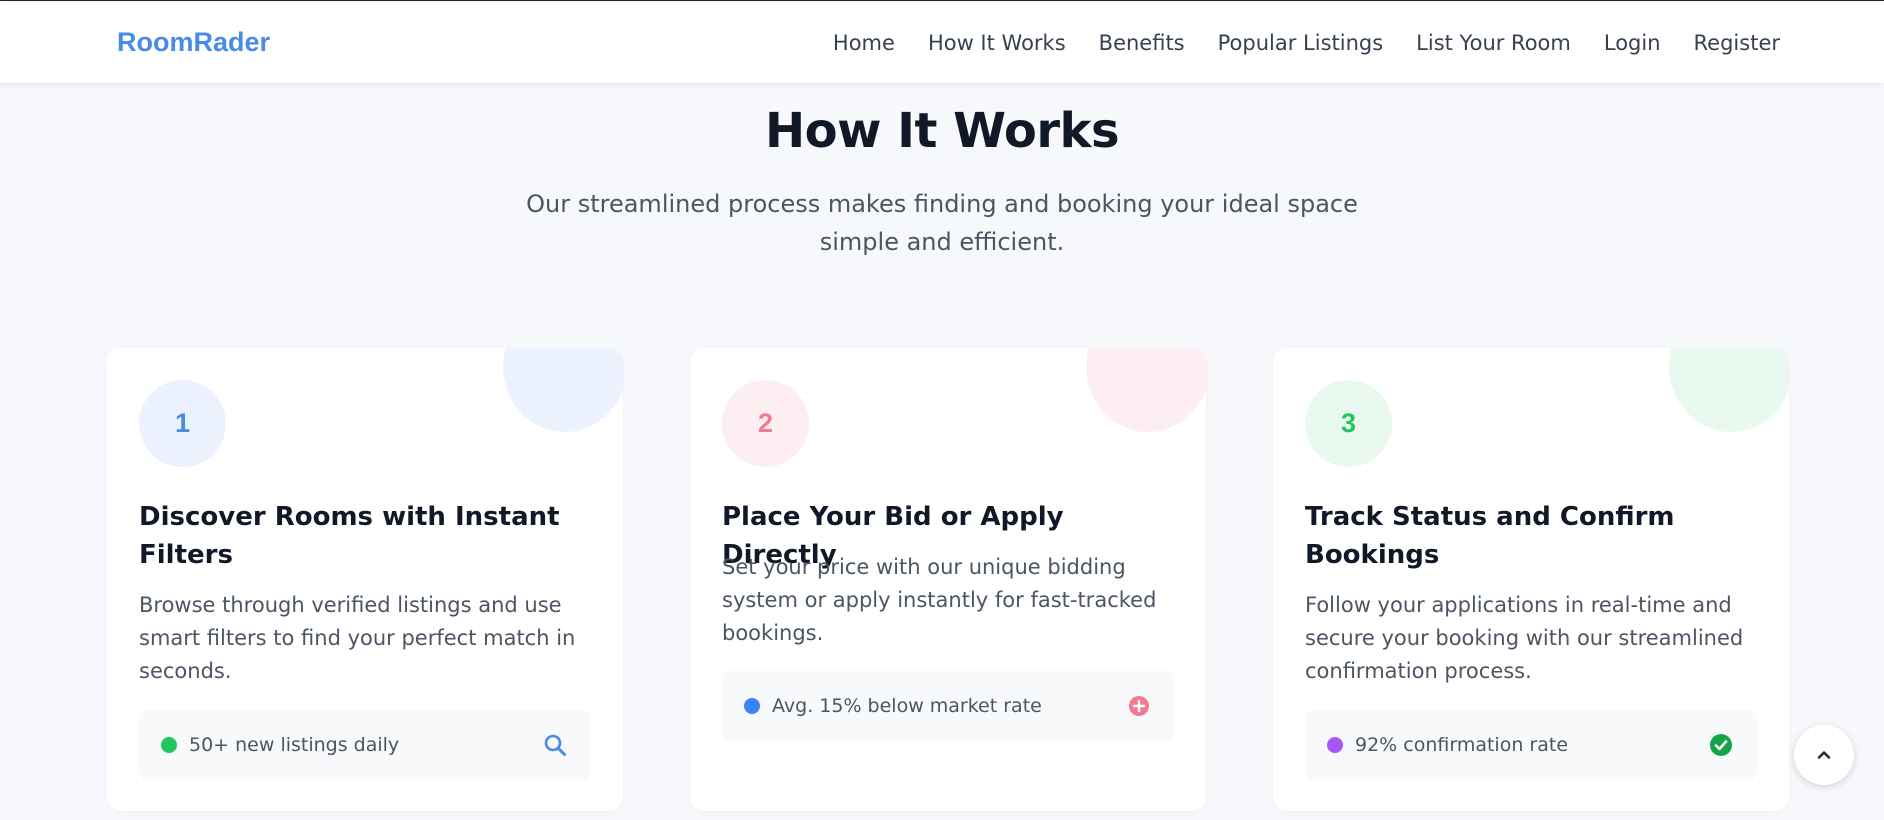 The width and height of the screenshot is (1884, 820). I want to click on step-number-badge: 2, so click(765, 423).